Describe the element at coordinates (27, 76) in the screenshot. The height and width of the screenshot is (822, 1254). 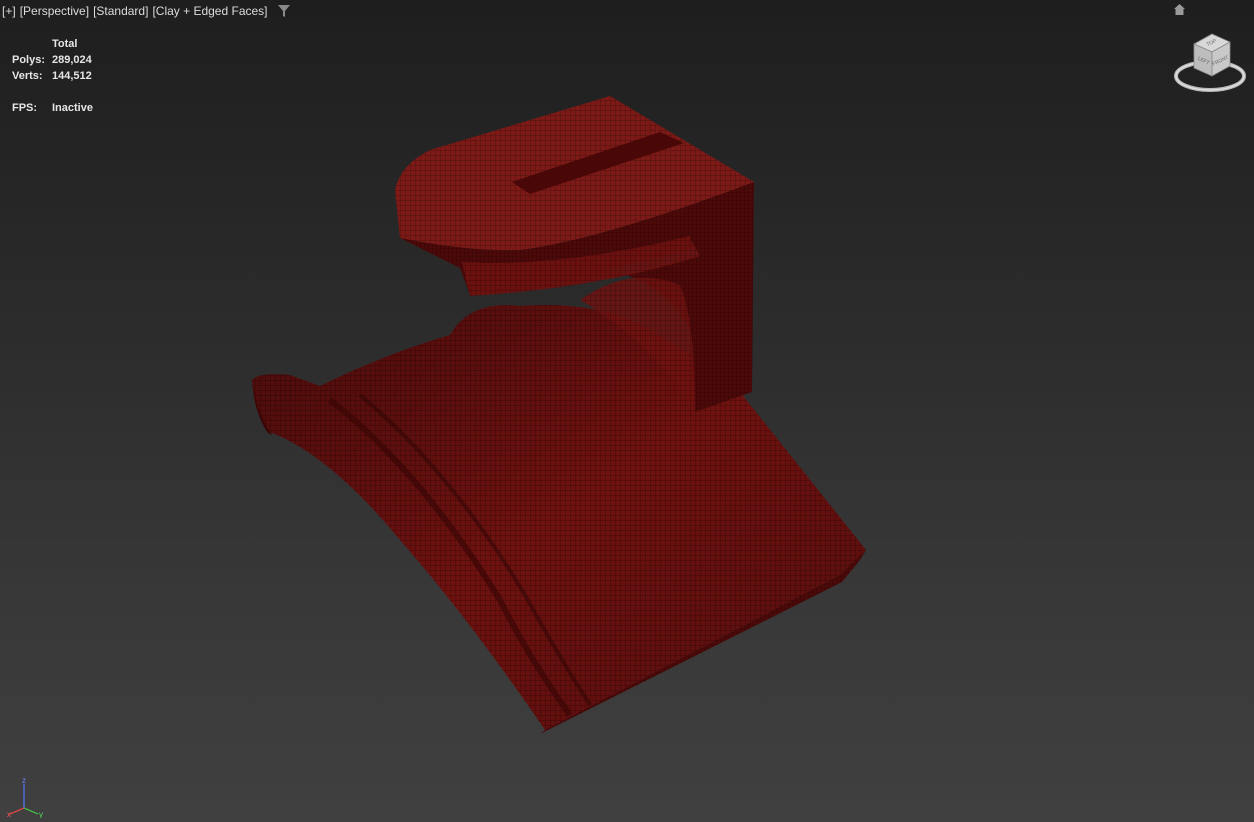
I see `stats-verts-label: Verts:` at that location.